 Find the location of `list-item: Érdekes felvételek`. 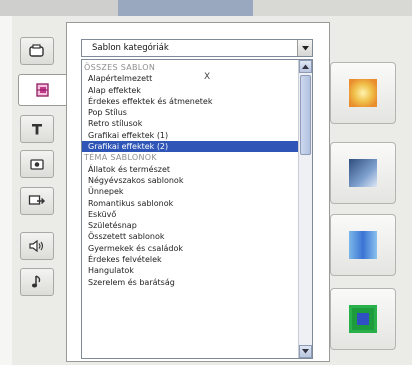

list-item: Érdekes felvételek is located at coordinates (190, 259).